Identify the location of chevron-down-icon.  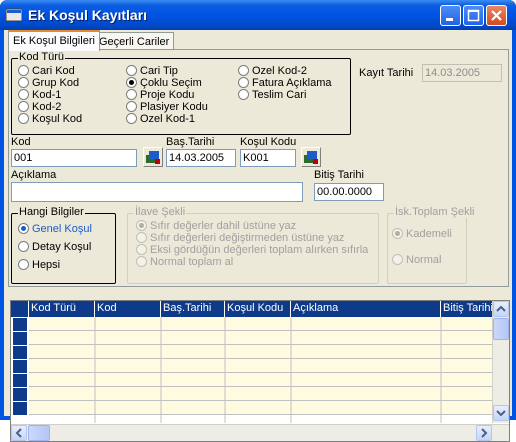
(501, 413).